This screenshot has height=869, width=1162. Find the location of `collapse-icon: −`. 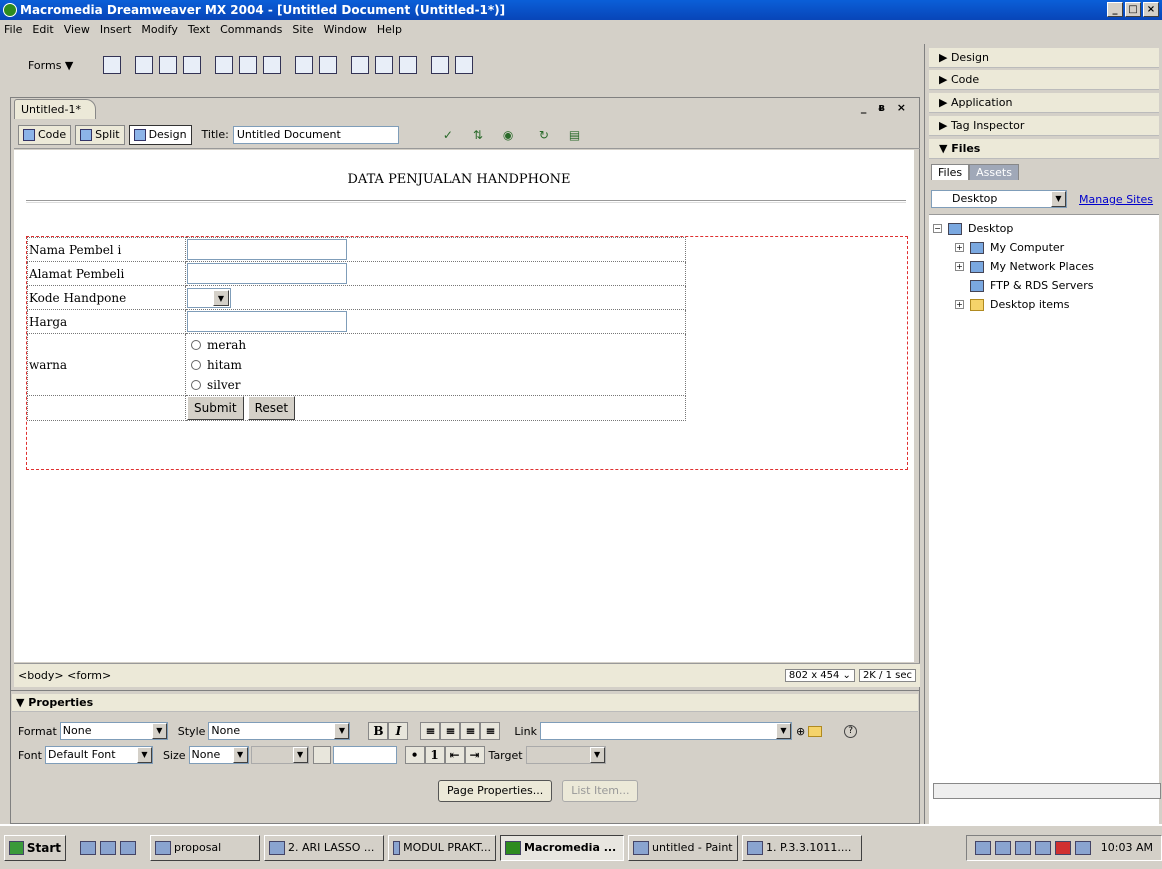

collapse-icon: − is located at coordinates (937, 228).